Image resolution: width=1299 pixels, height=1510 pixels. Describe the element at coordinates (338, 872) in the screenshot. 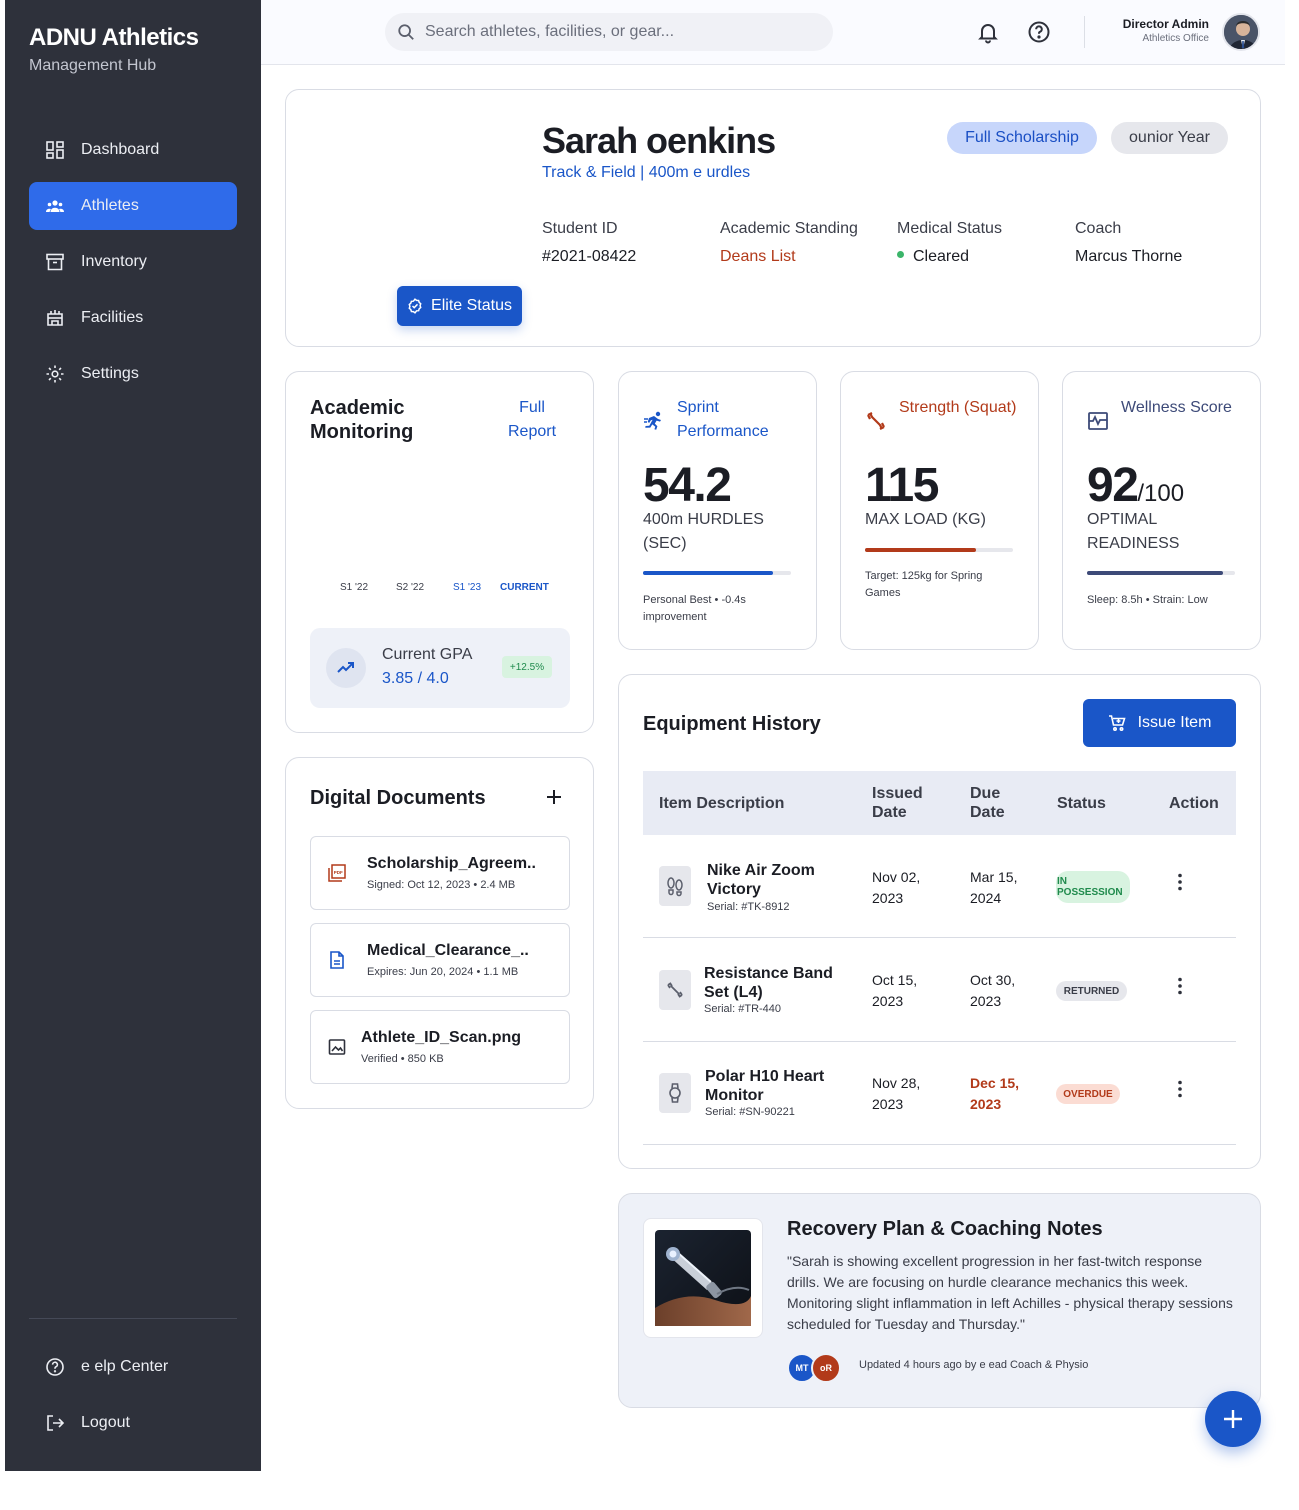

I see `svg-text: PDF` at that location.